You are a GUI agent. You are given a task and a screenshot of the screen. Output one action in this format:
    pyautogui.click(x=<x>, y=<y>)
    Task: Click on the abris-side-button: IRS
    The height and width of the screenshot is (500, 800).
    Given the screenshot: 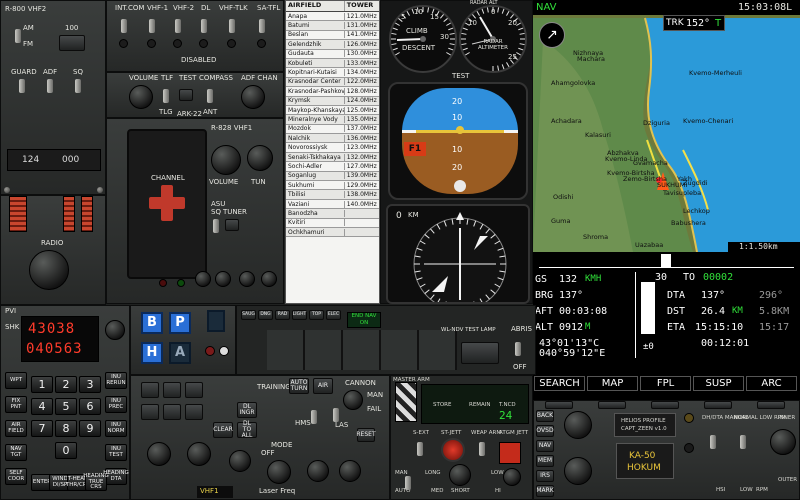 What is the action you would take?
    pyautogui.click(x=545, y=476)
    